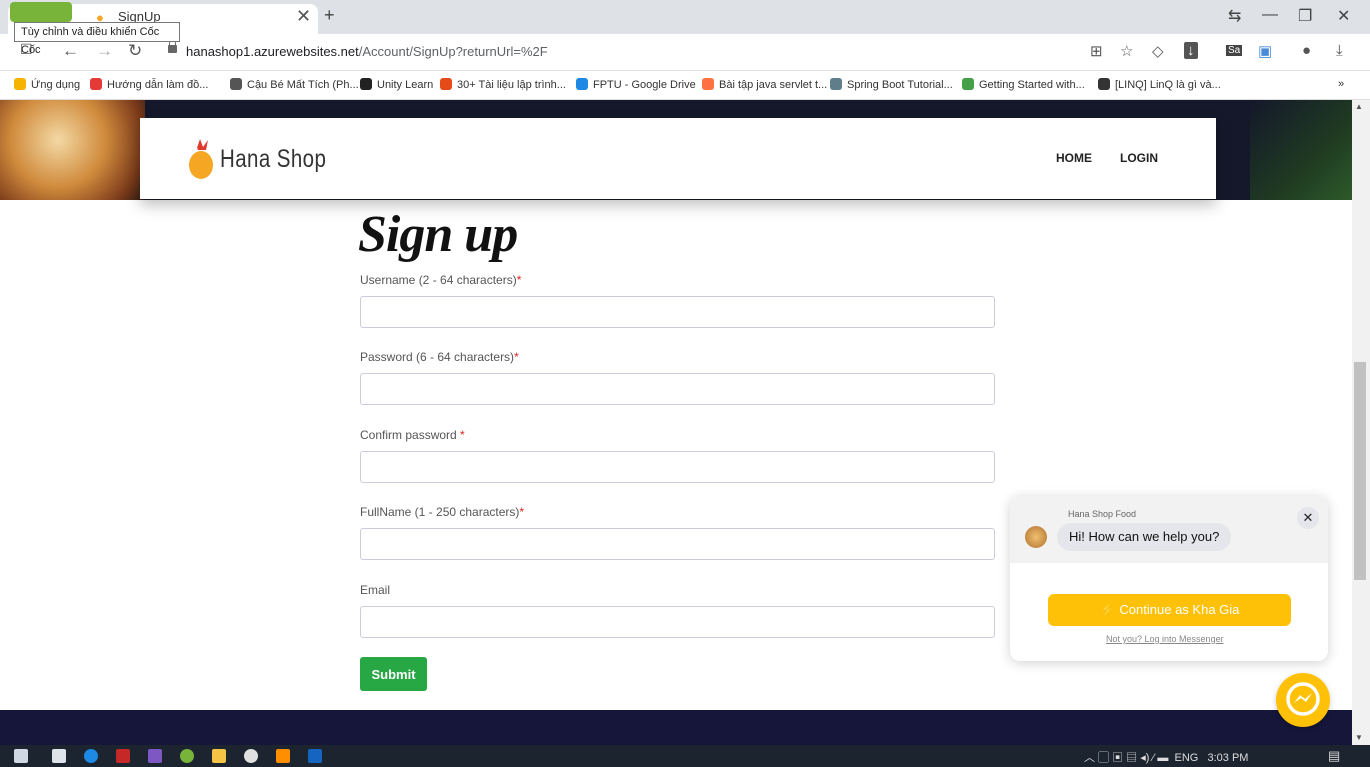 This screenshot has height=767, width=1370. I want to click on system-tray: ︿ ▢ ▣ ▤ ◂) ⁄ ▬ ENG 3:03 PM, so click(1166, 757).